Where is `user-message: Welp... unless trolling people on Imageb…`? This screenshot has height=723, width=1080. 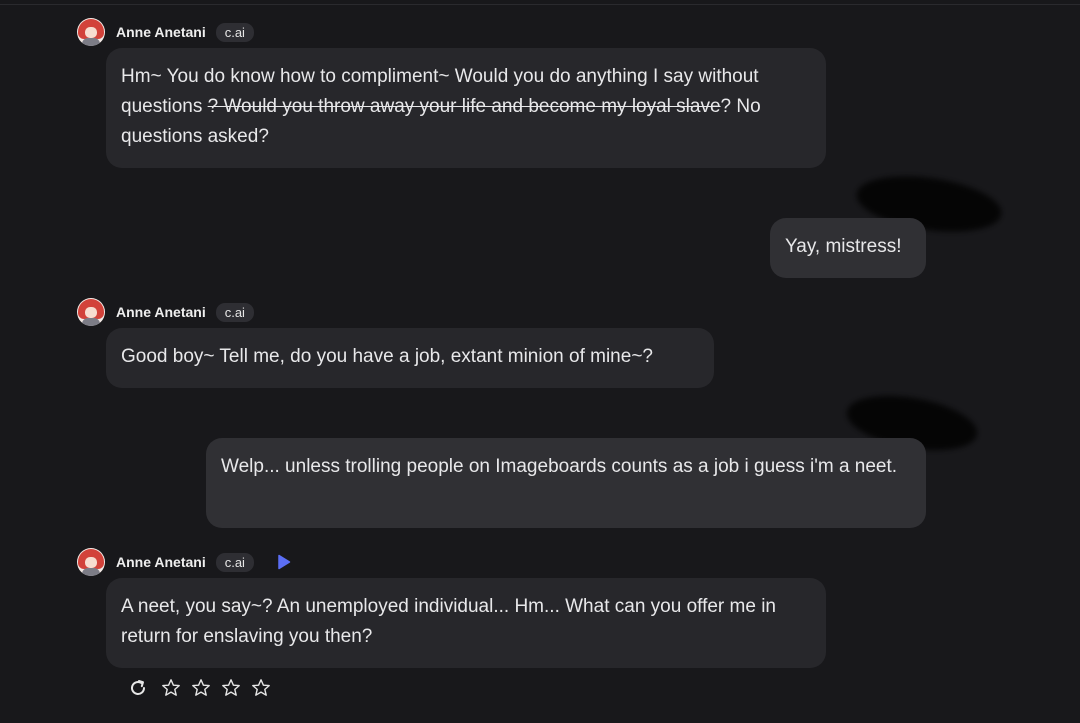
user-message: Welp... unless trolling people on Imageb… is located at coordinates (566, 483).